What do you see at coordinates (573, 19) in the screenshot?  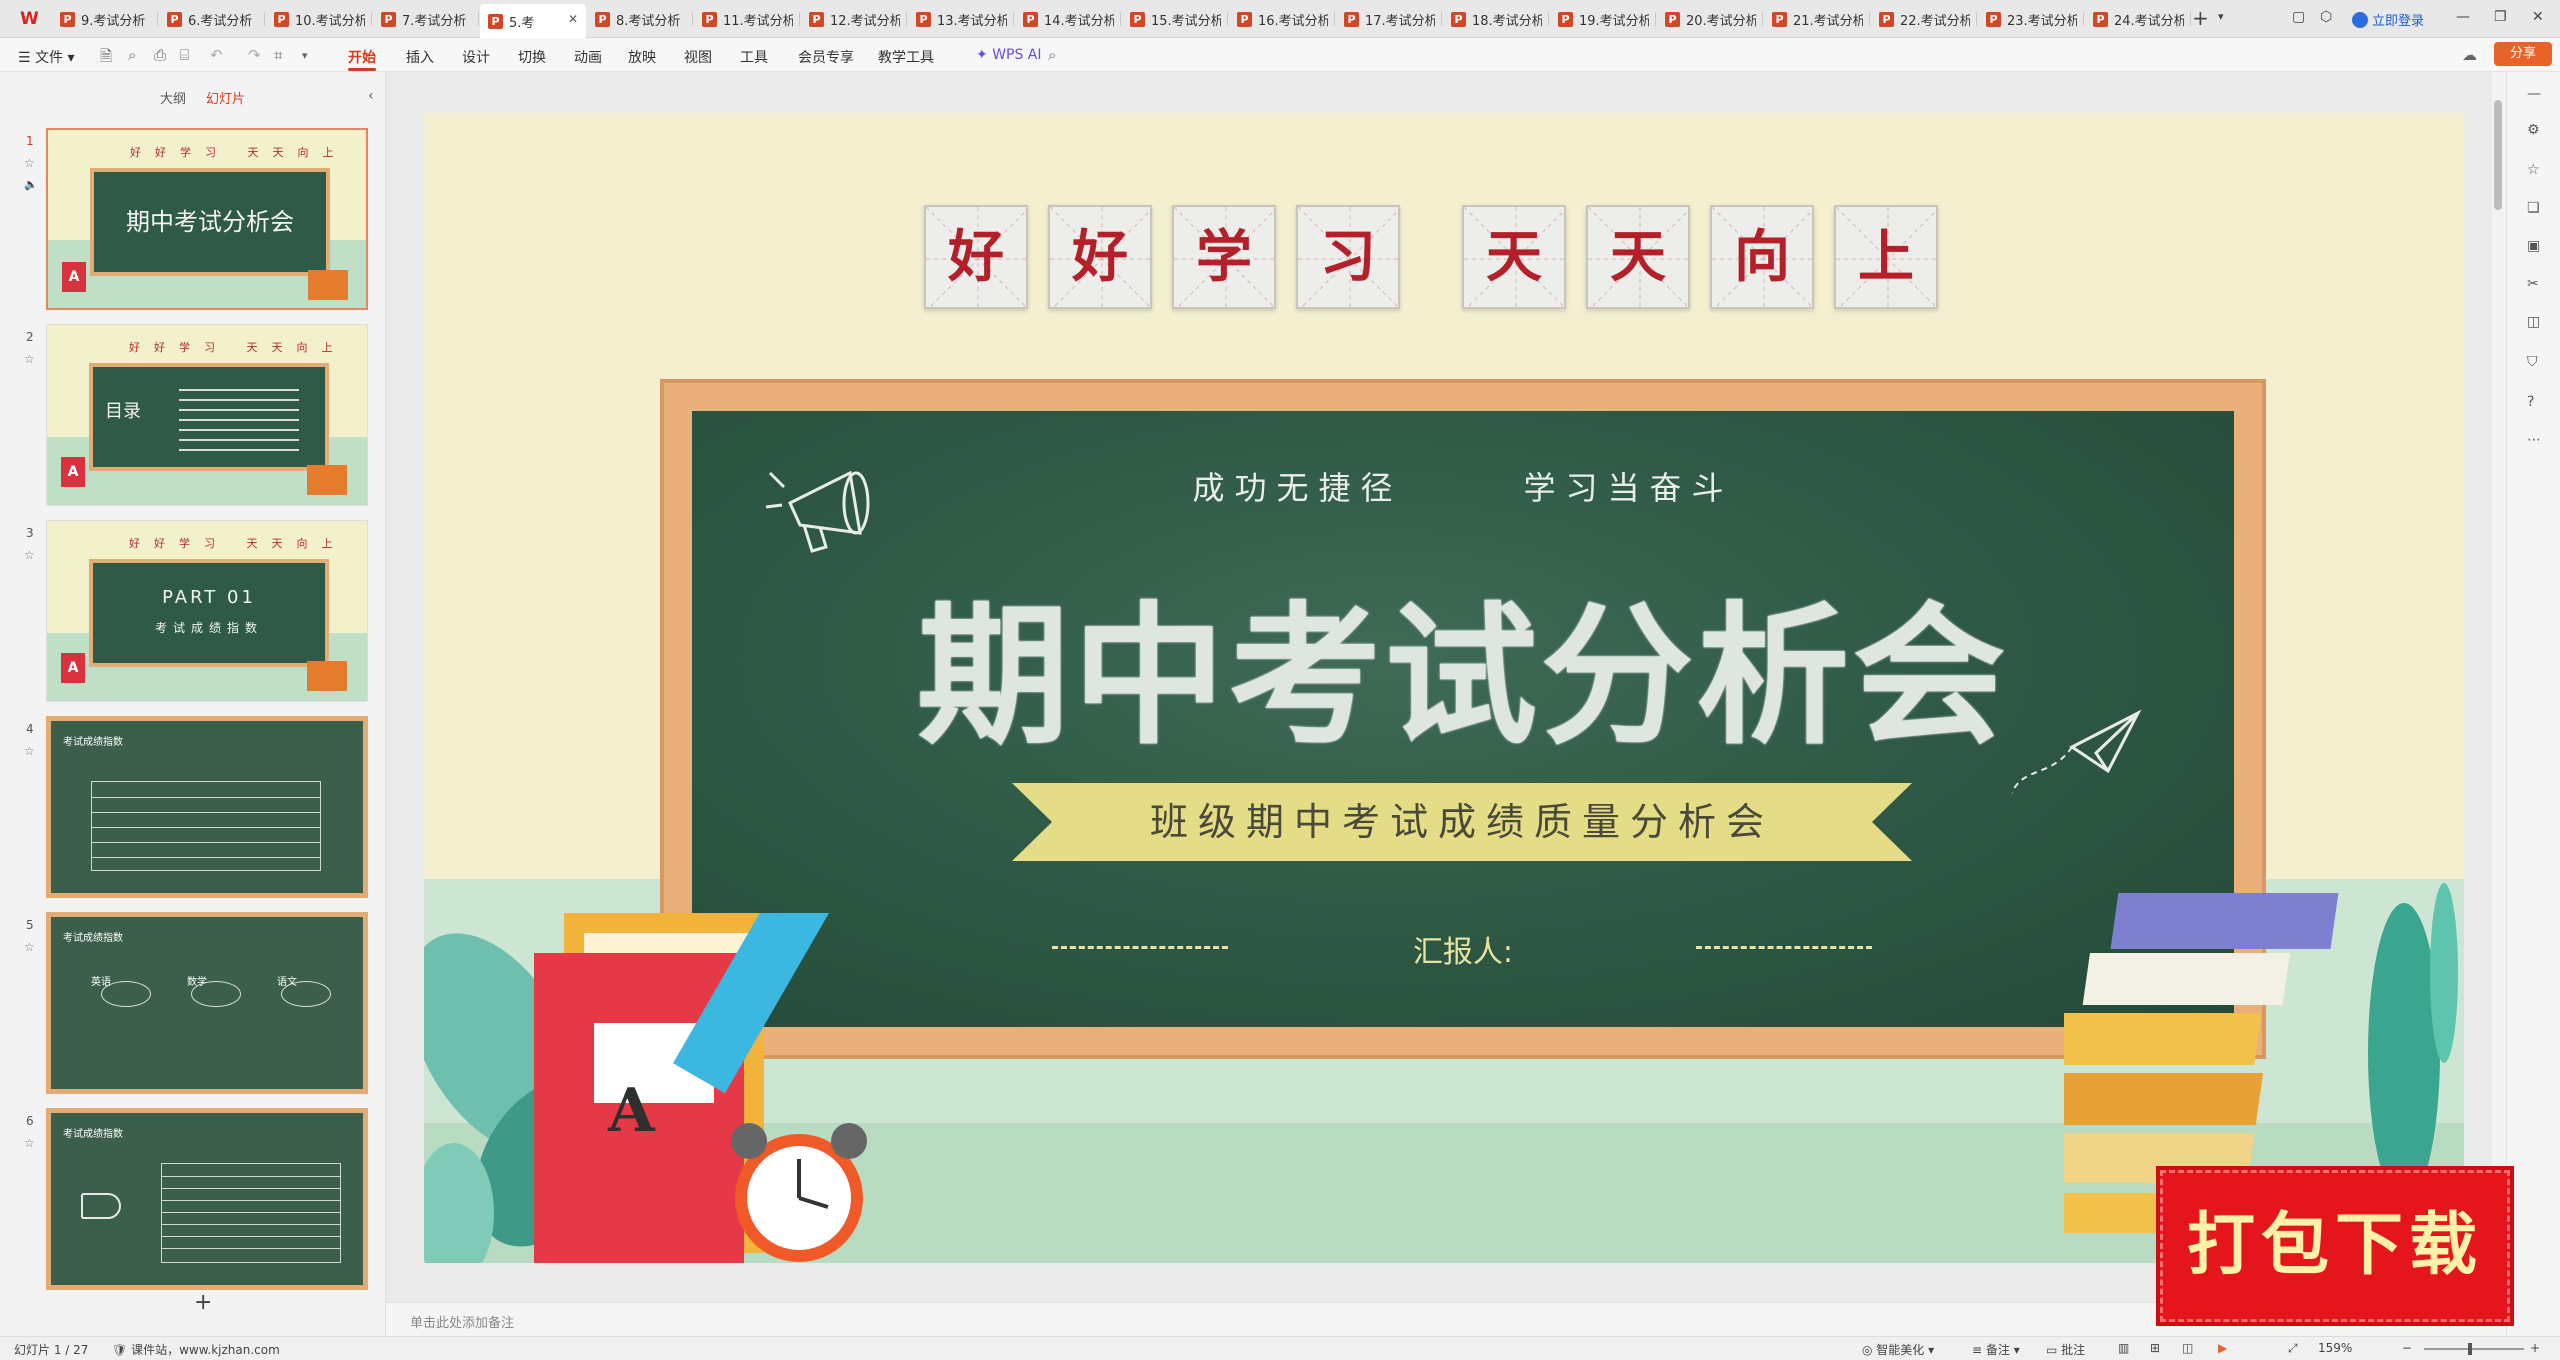 I see `close-tab-icon: ✕` at bounding box center [573, 19].